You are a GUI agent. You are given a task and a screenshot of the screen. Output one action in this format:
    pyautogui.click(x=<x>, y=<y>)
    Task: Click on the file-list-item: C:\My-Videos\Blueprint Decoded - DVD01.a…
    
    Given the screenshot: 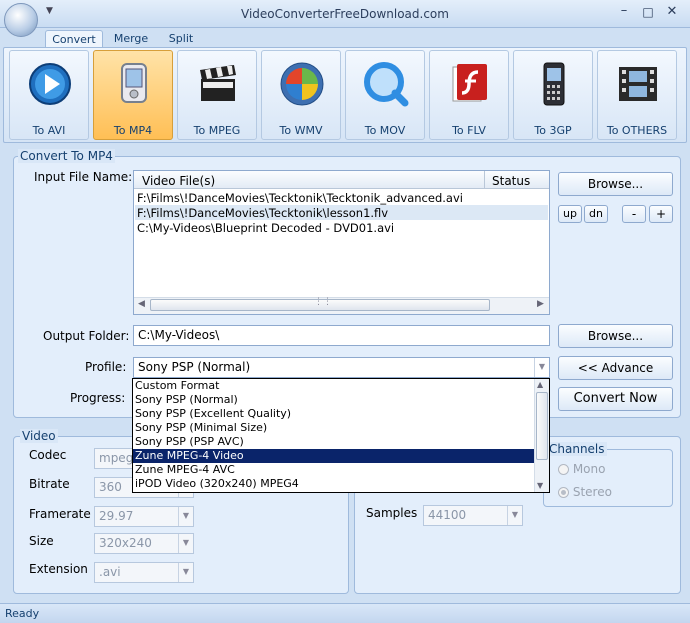 What is the action you would take?
    pyautogui.click(x=265, y=228)
    